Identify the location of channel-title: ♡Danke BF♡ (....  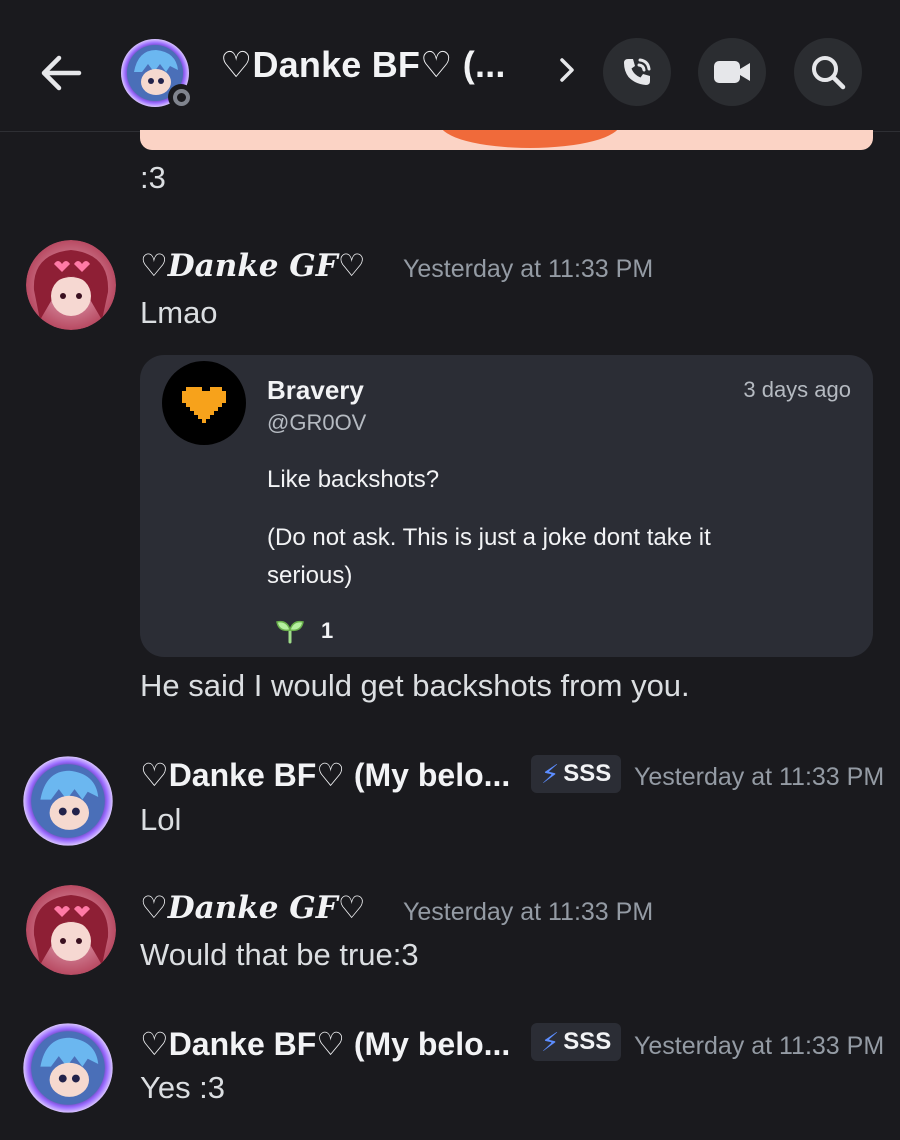
(363, 65).